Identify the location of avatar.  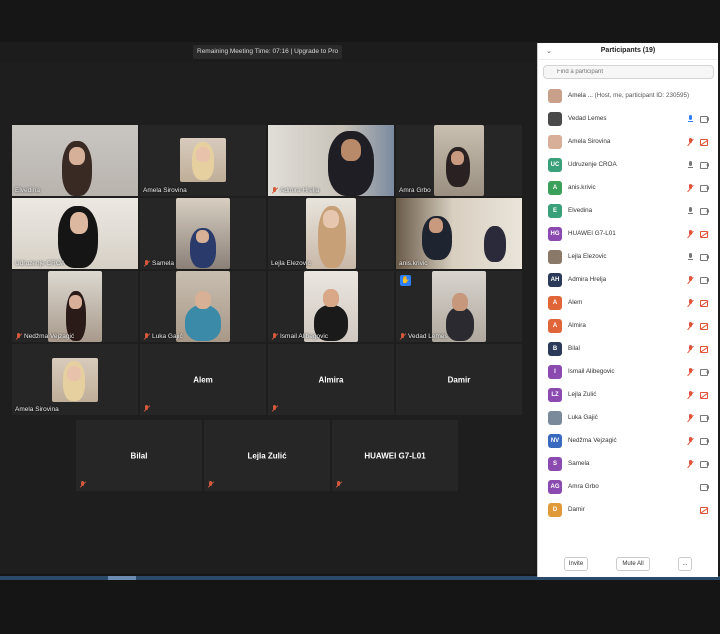
(555, 96).